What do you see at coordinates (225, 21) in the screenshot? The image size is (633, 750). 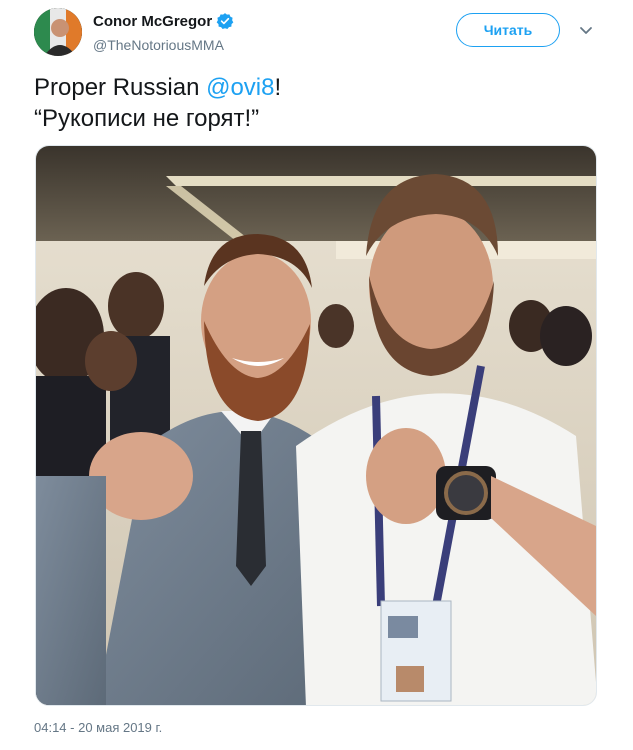 I see `verified-badge-icon` at bounding box center [225, 21].